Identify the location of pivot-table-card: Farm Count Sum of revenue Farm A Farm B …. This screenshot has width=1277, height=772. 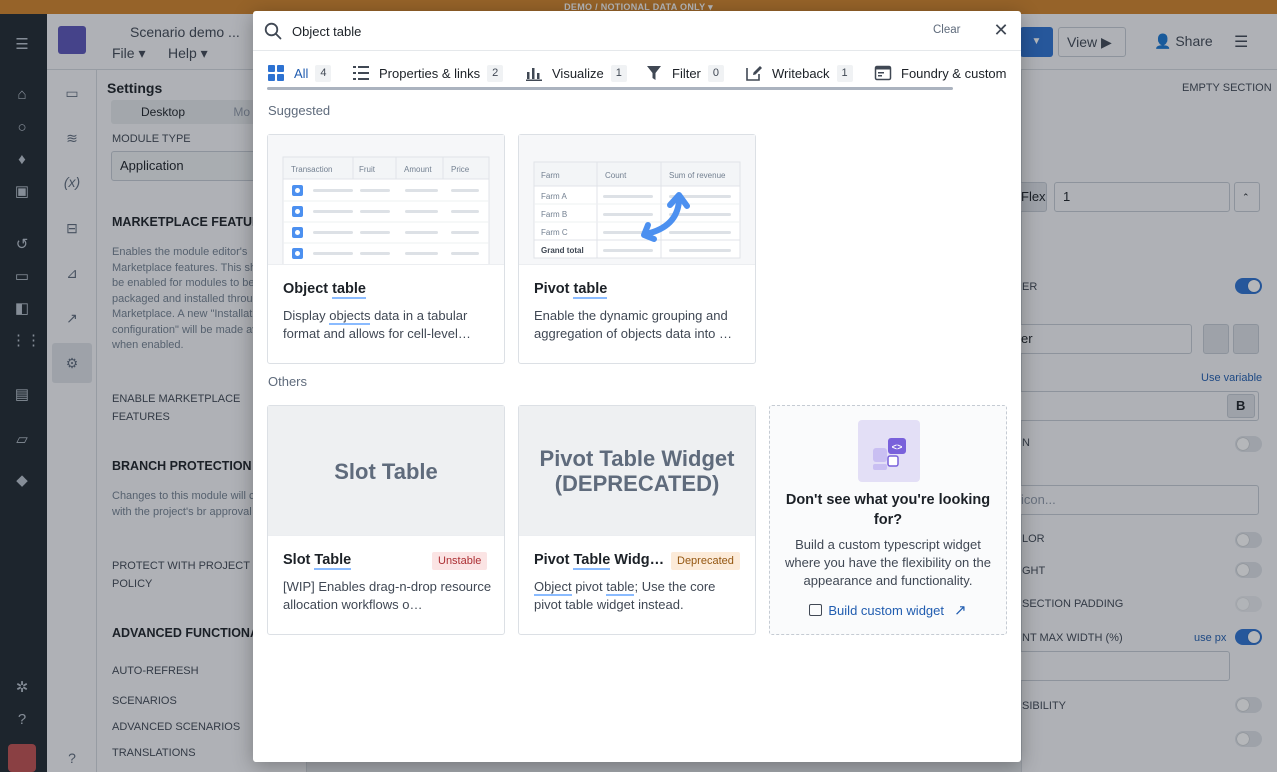
(637, 249).